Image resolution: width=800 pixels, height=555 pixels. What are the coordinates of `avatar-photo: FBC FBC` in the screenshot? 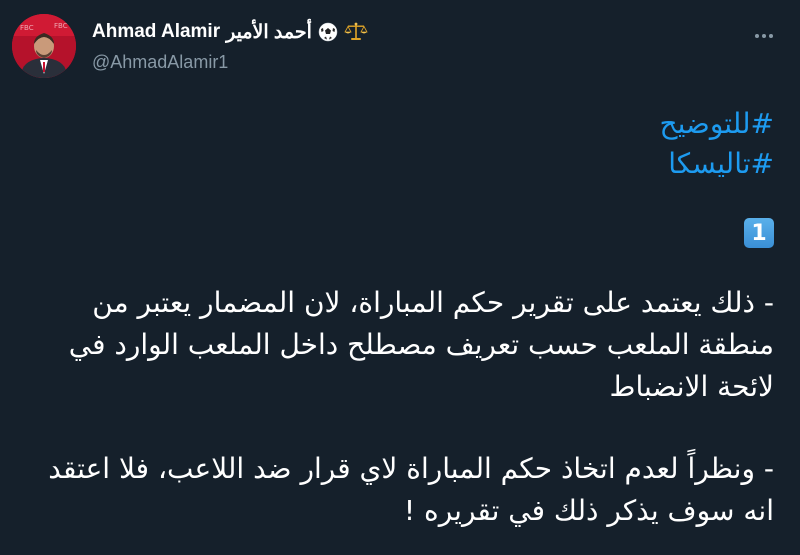 It's located at (44, 46).